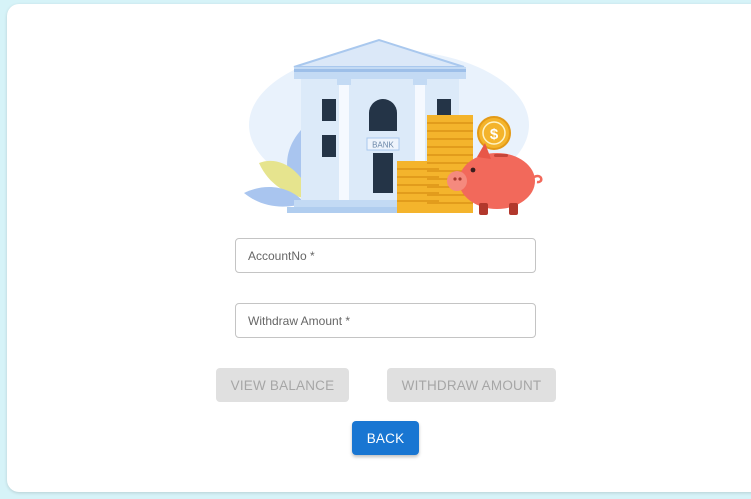  What do you see at coordinates (282, 385) in the screenshot?
I see `view-balance-button: VIEW BALANCE` at bounding box center [282, 385].